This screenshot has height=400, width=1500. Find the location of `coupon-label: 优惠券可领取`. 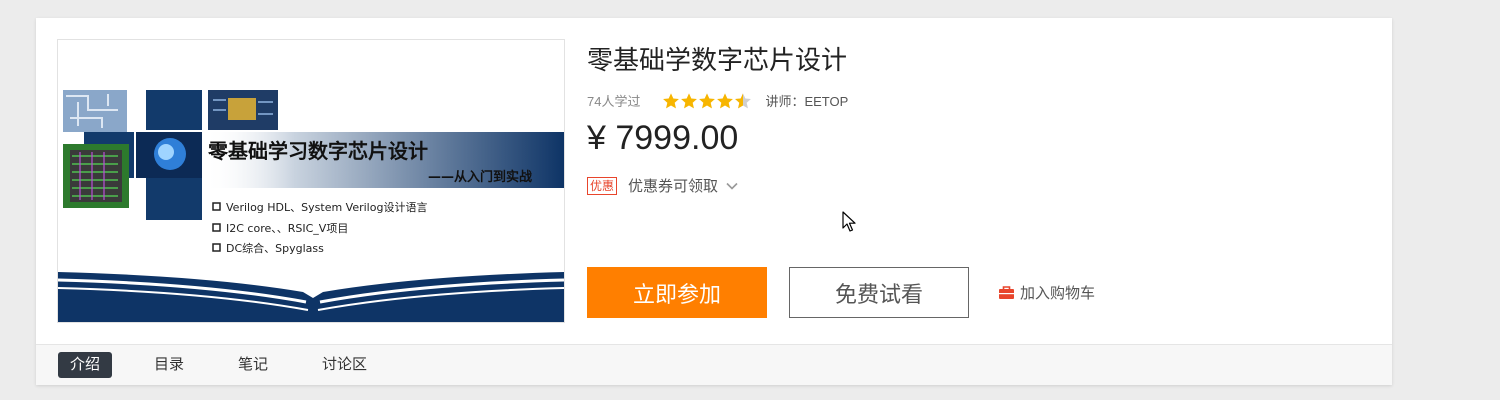

coupon-label: 优惠券可领取 is located at coordinates (673, 186).